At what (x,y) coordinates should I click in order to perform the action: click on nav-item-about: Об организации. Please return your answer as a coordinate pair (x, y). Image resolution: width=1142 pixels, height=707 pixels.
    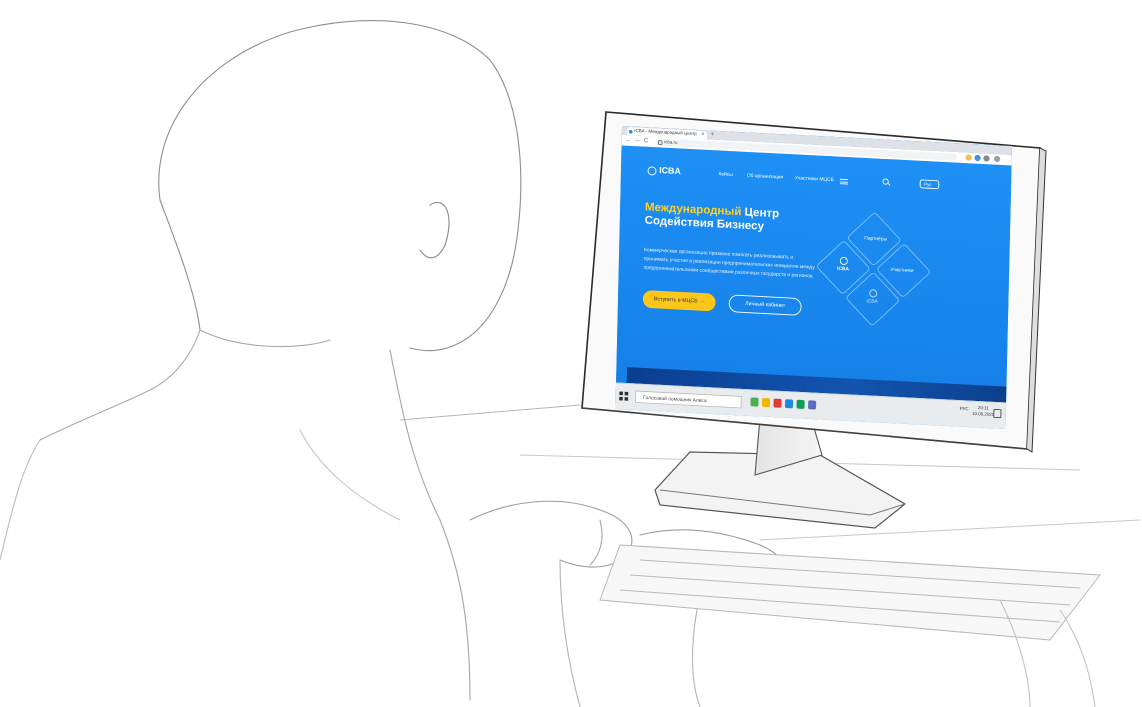
    Looking at the image, I should click on (765, 176).